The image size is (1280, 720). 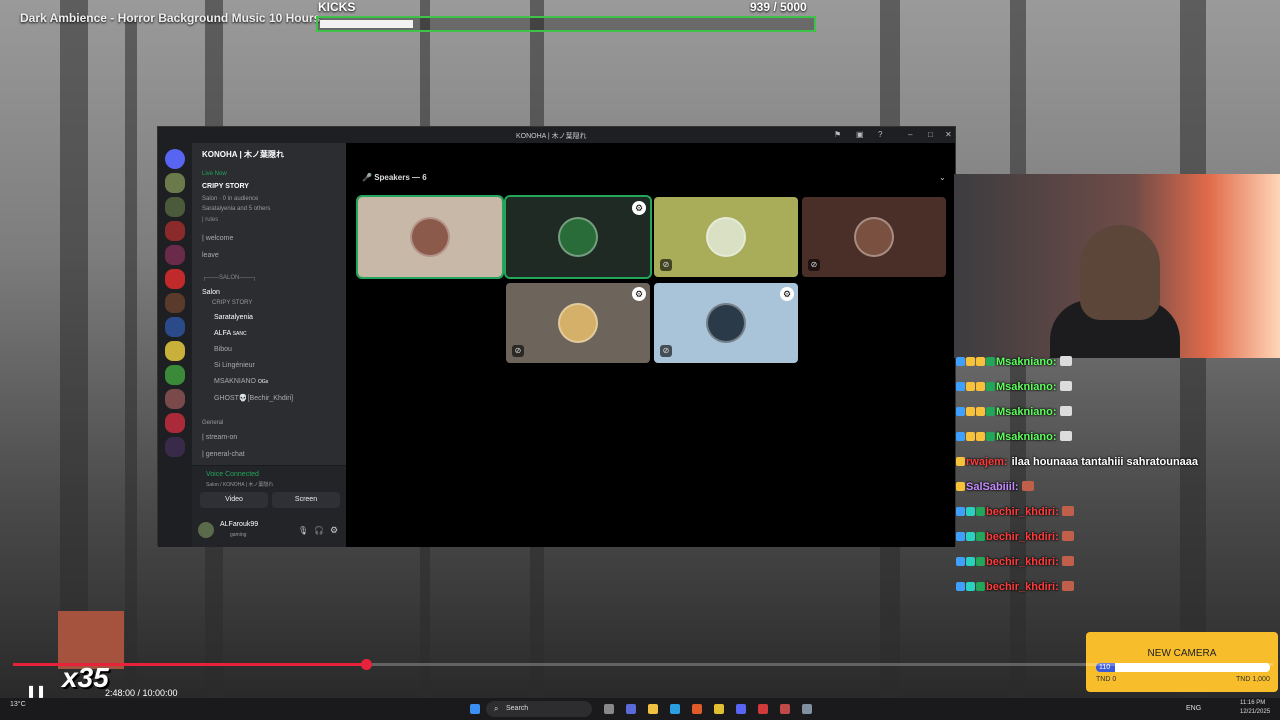 What do you see at coordinates (675, 709) in the screenshot?
I see `edge-icon` at bounding box center [675, 709].